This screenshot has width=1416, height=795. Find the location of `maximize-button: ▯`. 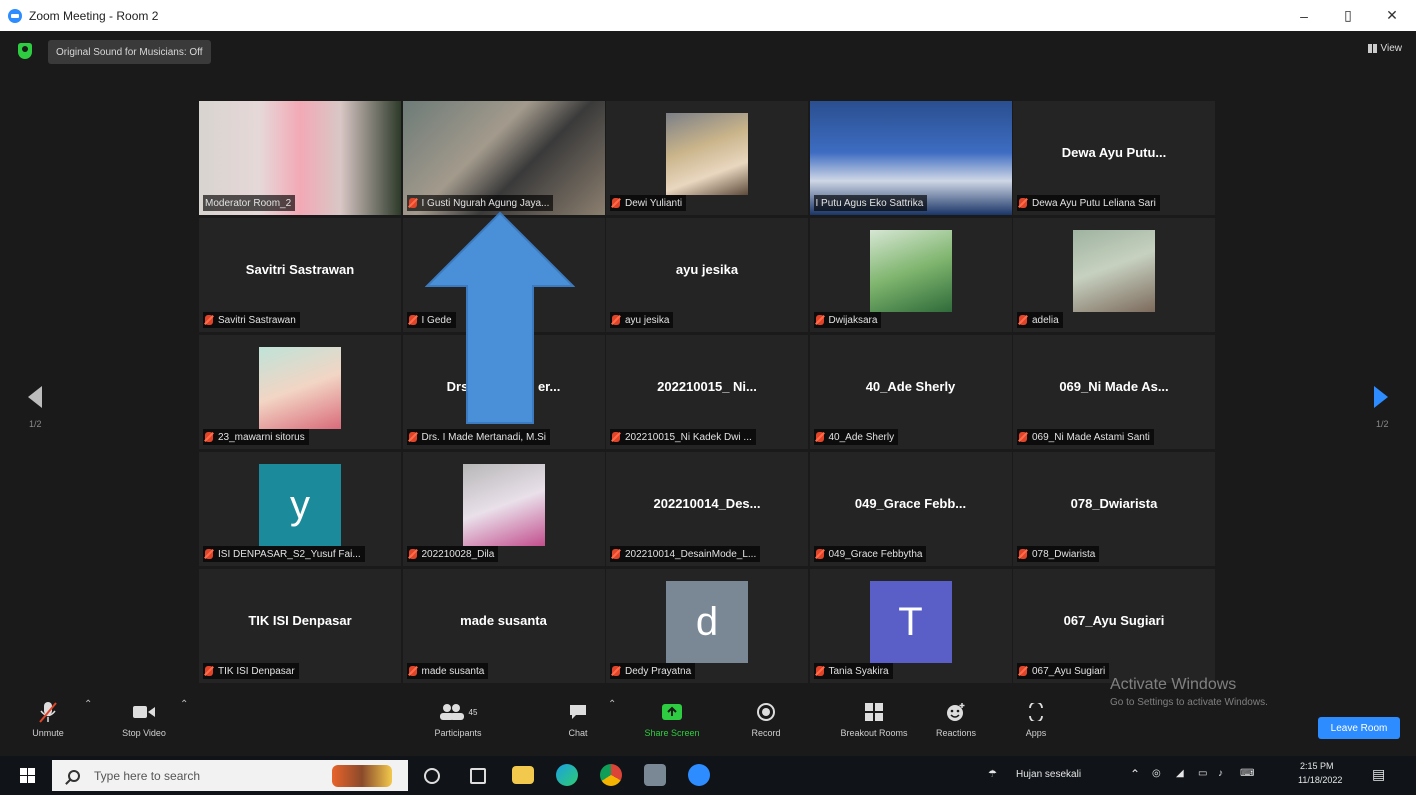

maximize-button: ▯ is located at coordinates (1348, 15).